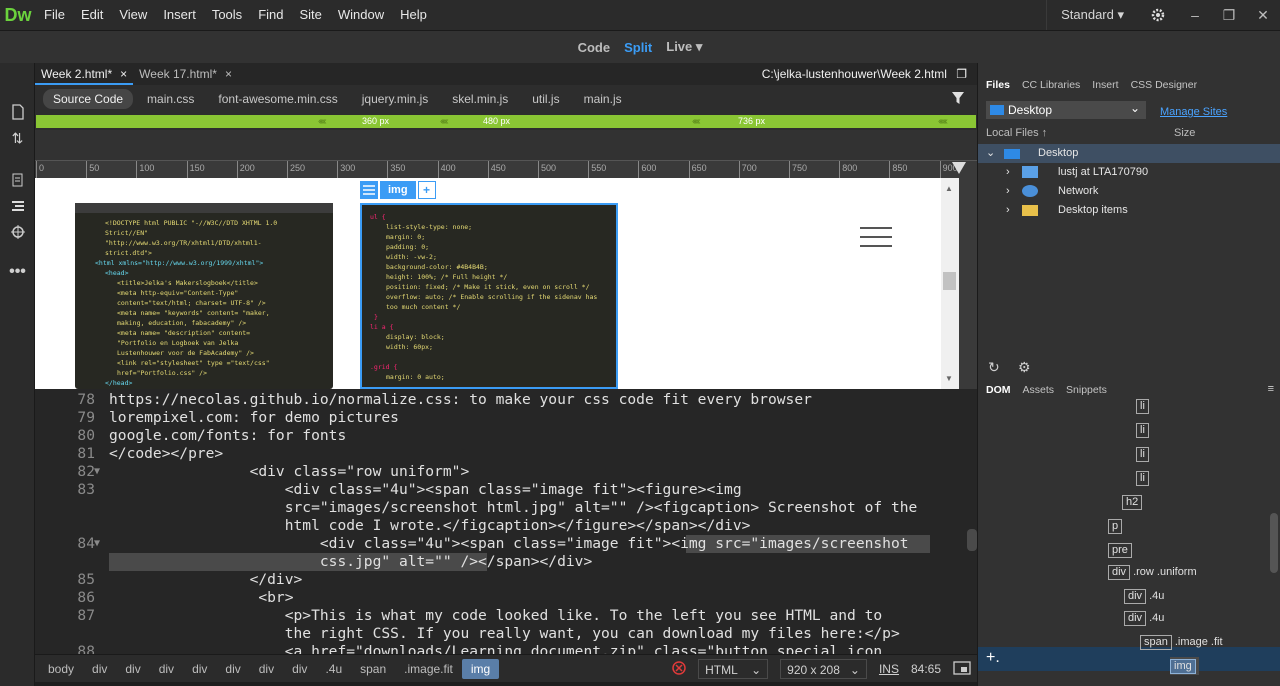  I want to click on tag-selector-item: span, so click(373, 669).